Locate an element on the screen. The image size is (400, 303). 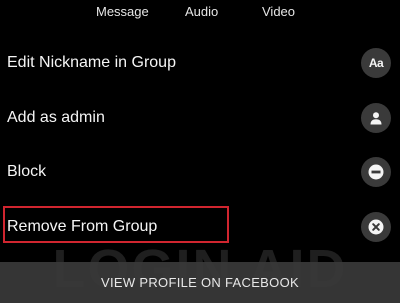
view-profile-button: VIEW PROFILE ON FACEBOOK is located at coordinates (200, 282).